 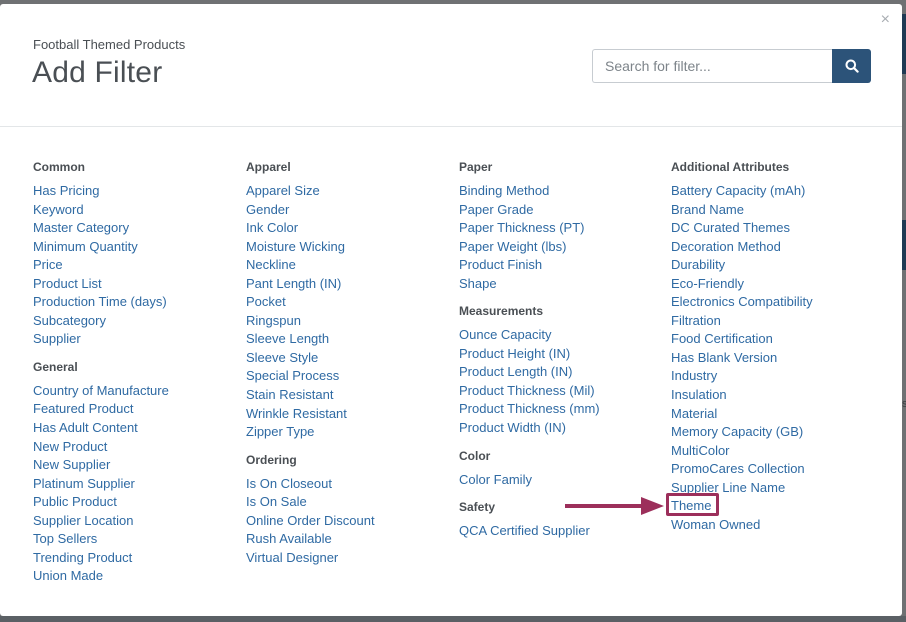 I want to click on filter-link: Product List, so click(x=138, y=284).